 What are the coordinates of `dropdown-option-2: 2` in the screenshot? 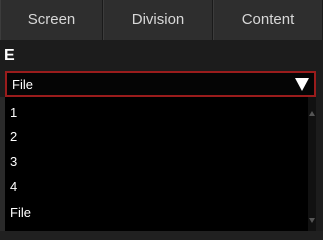 It's located at (13, 137).